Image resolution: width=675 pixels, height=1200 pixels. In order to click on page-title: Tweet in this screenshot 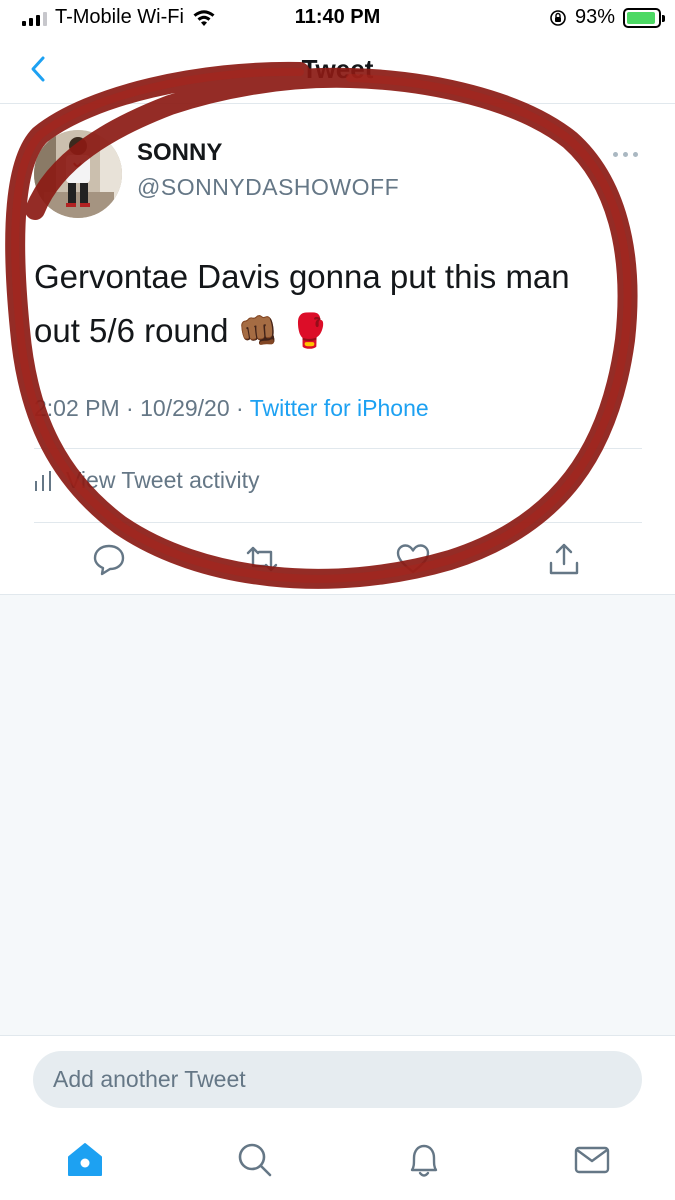, I will do `click(337, 69)`.